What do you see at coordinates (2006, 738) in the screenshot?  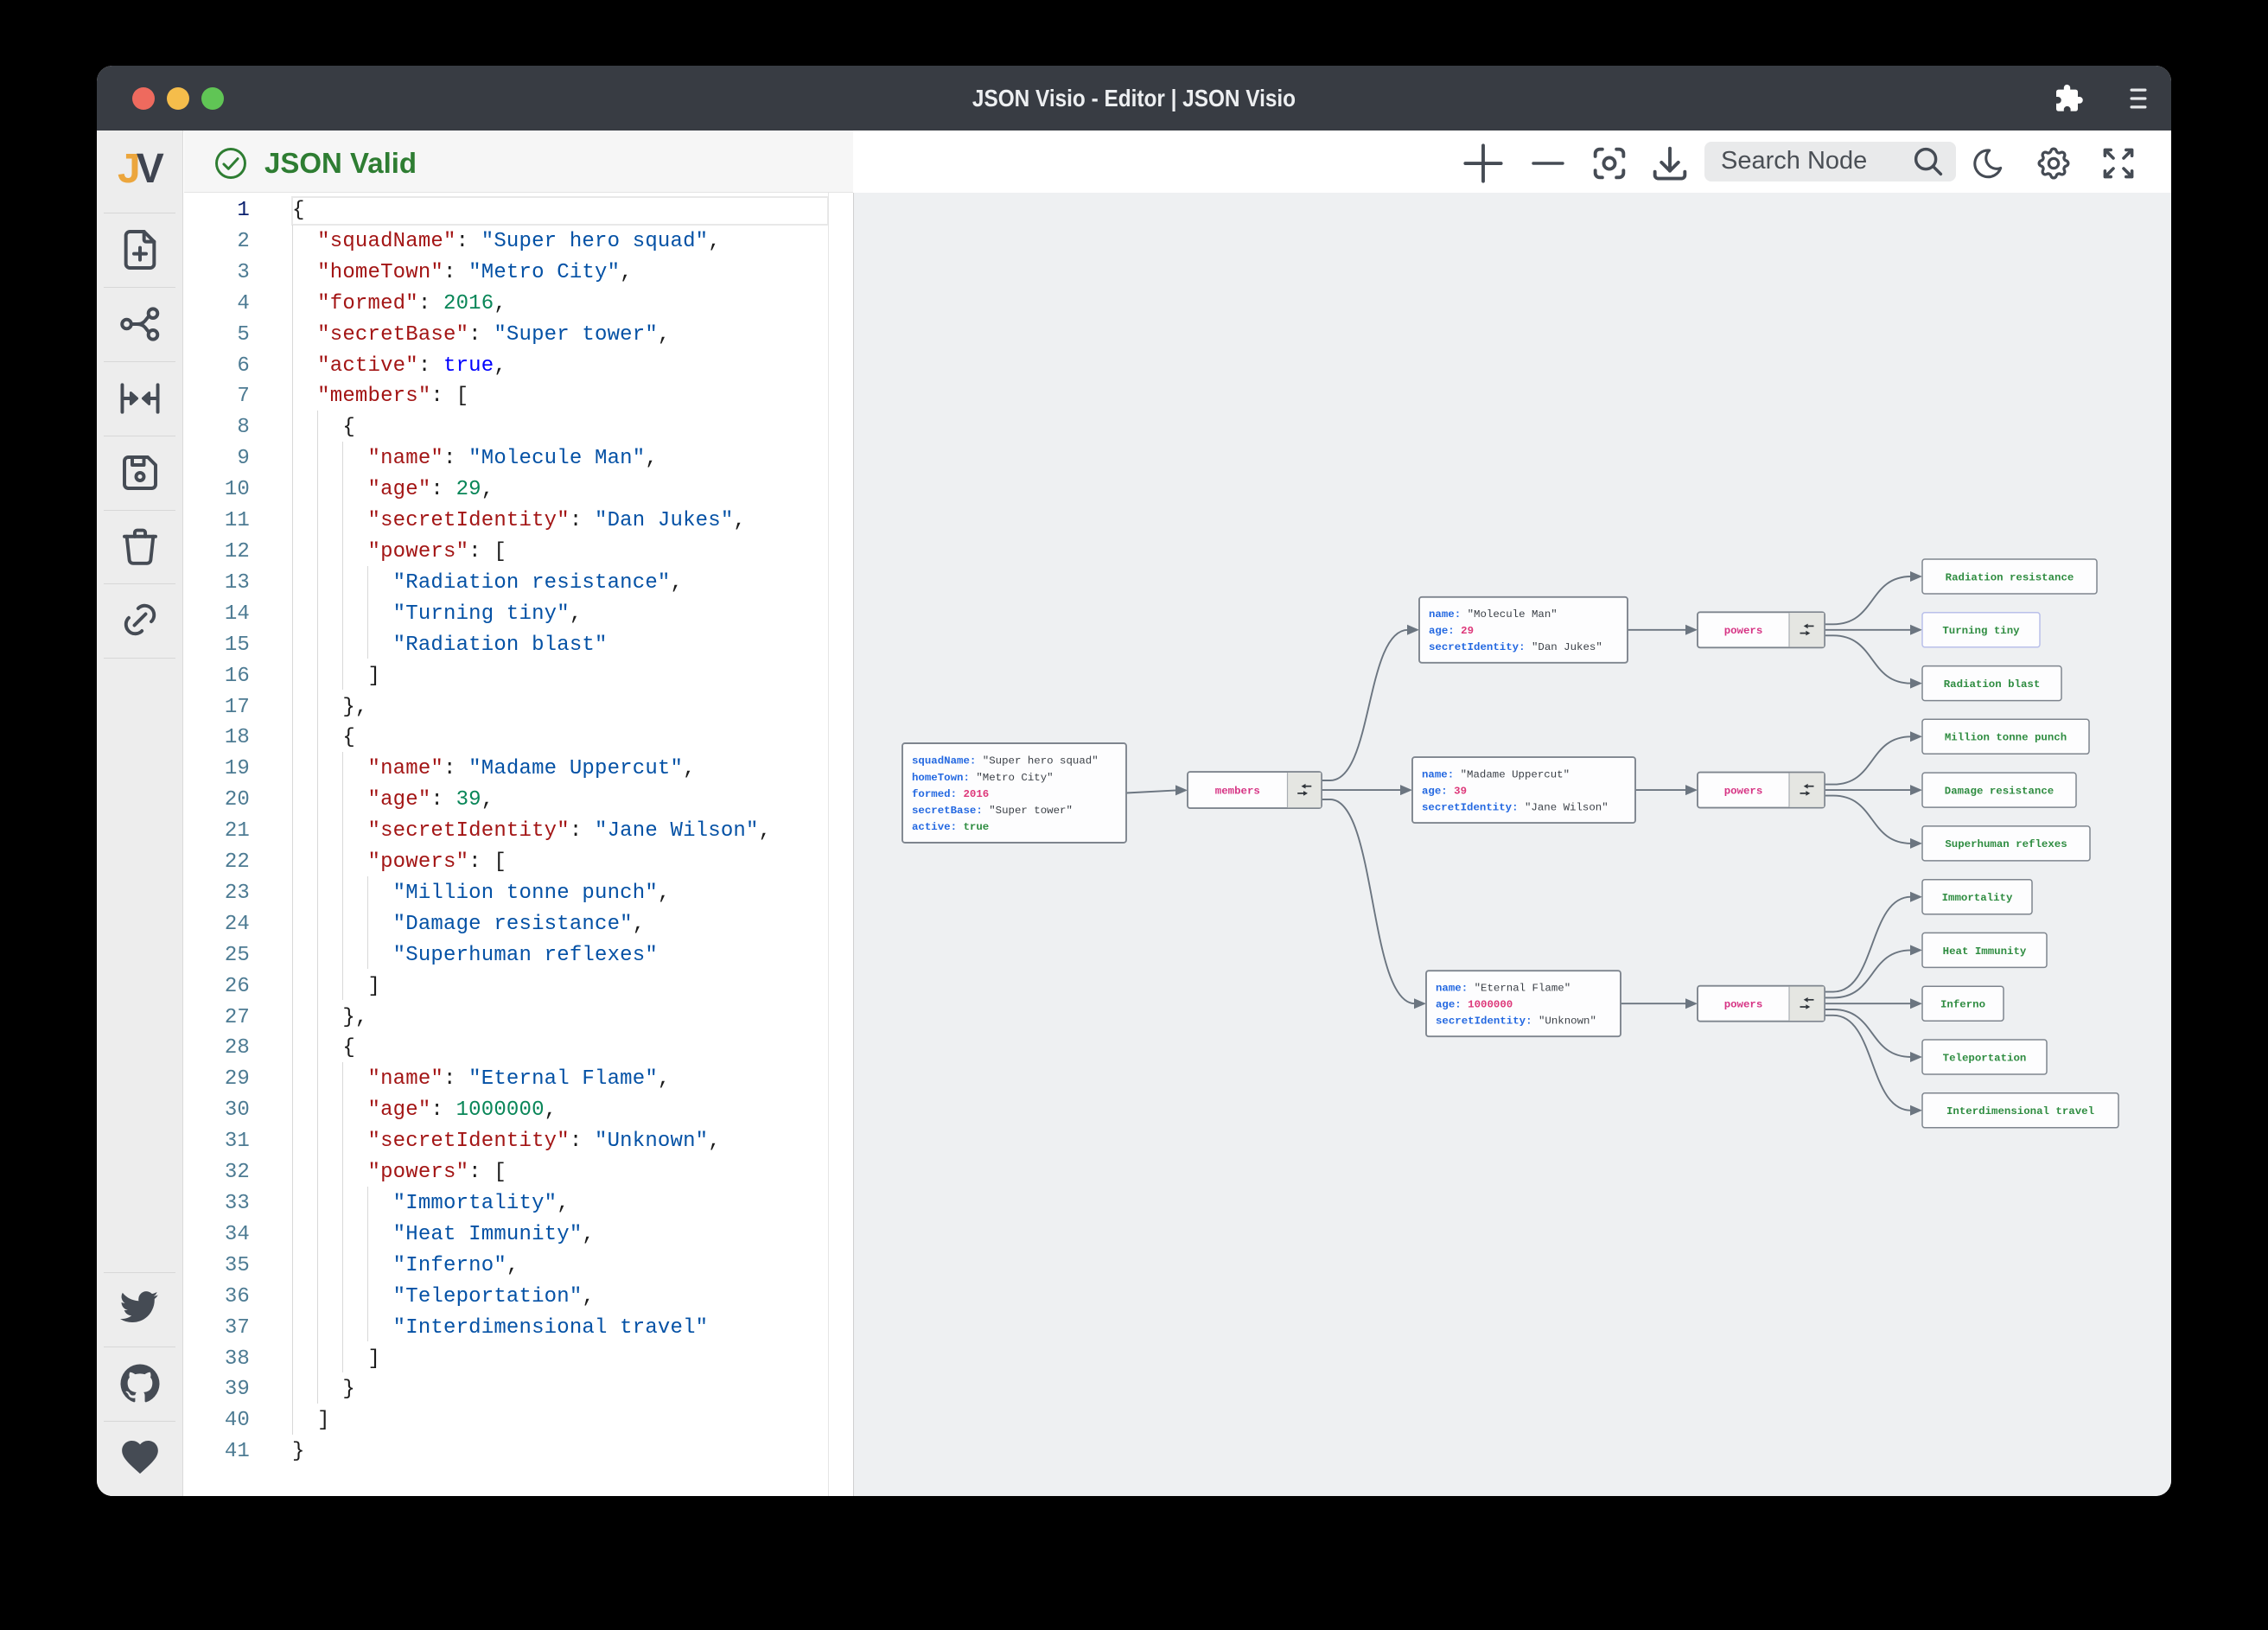 I see `svg-text: Million tonne punch` at bounding box center [2006, 738].